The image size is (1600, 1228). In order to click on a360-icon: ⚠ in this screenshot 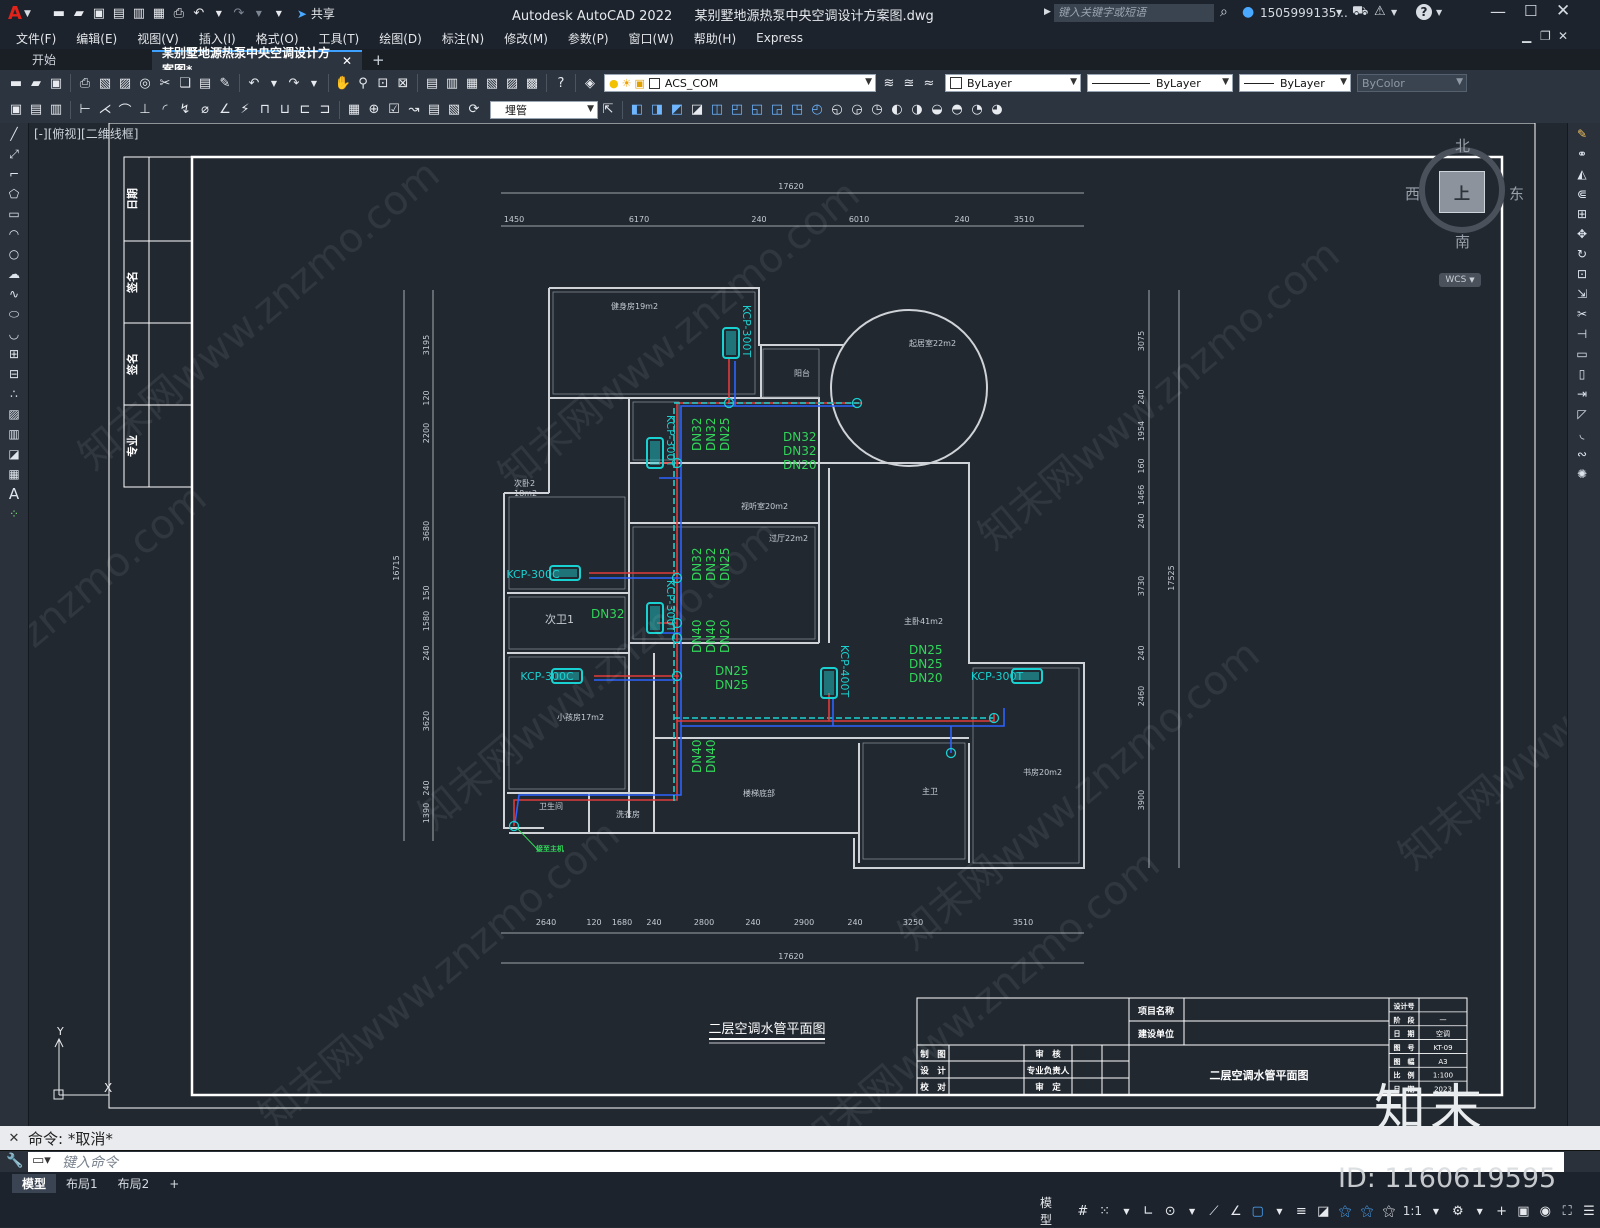, I will do `click(1380, 11)`.